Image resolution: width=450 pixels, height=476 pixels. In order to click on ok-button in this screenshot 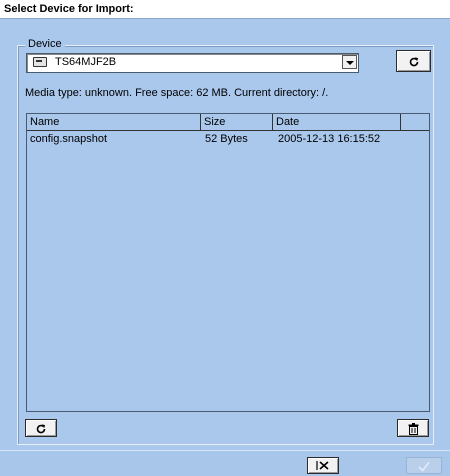, I will do `click(424, 465)`.